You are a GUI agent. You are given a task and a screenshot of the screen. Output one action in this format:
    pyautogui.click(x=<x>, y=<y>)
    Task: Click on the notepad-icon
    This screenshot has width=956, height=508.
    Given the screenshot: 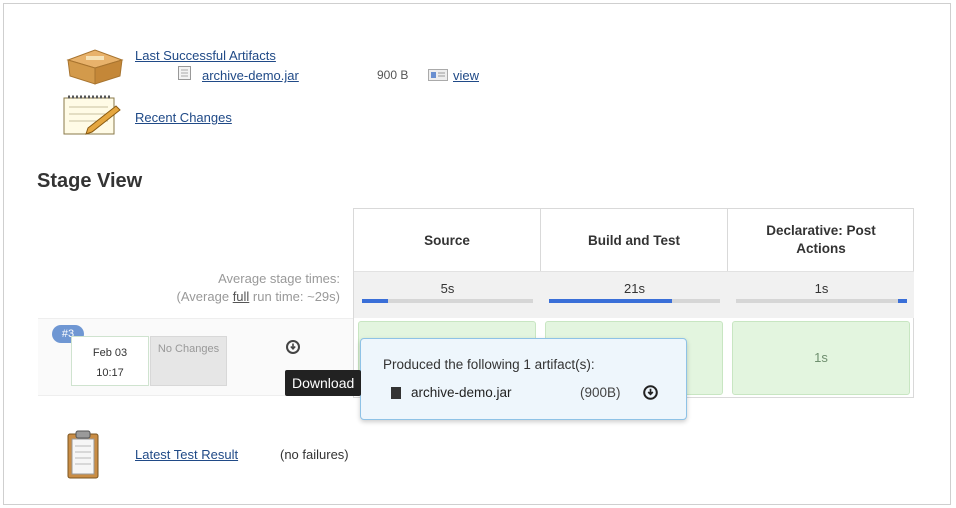 What is the action you would take?
    pyautogui.click(x=92, y=115)
    